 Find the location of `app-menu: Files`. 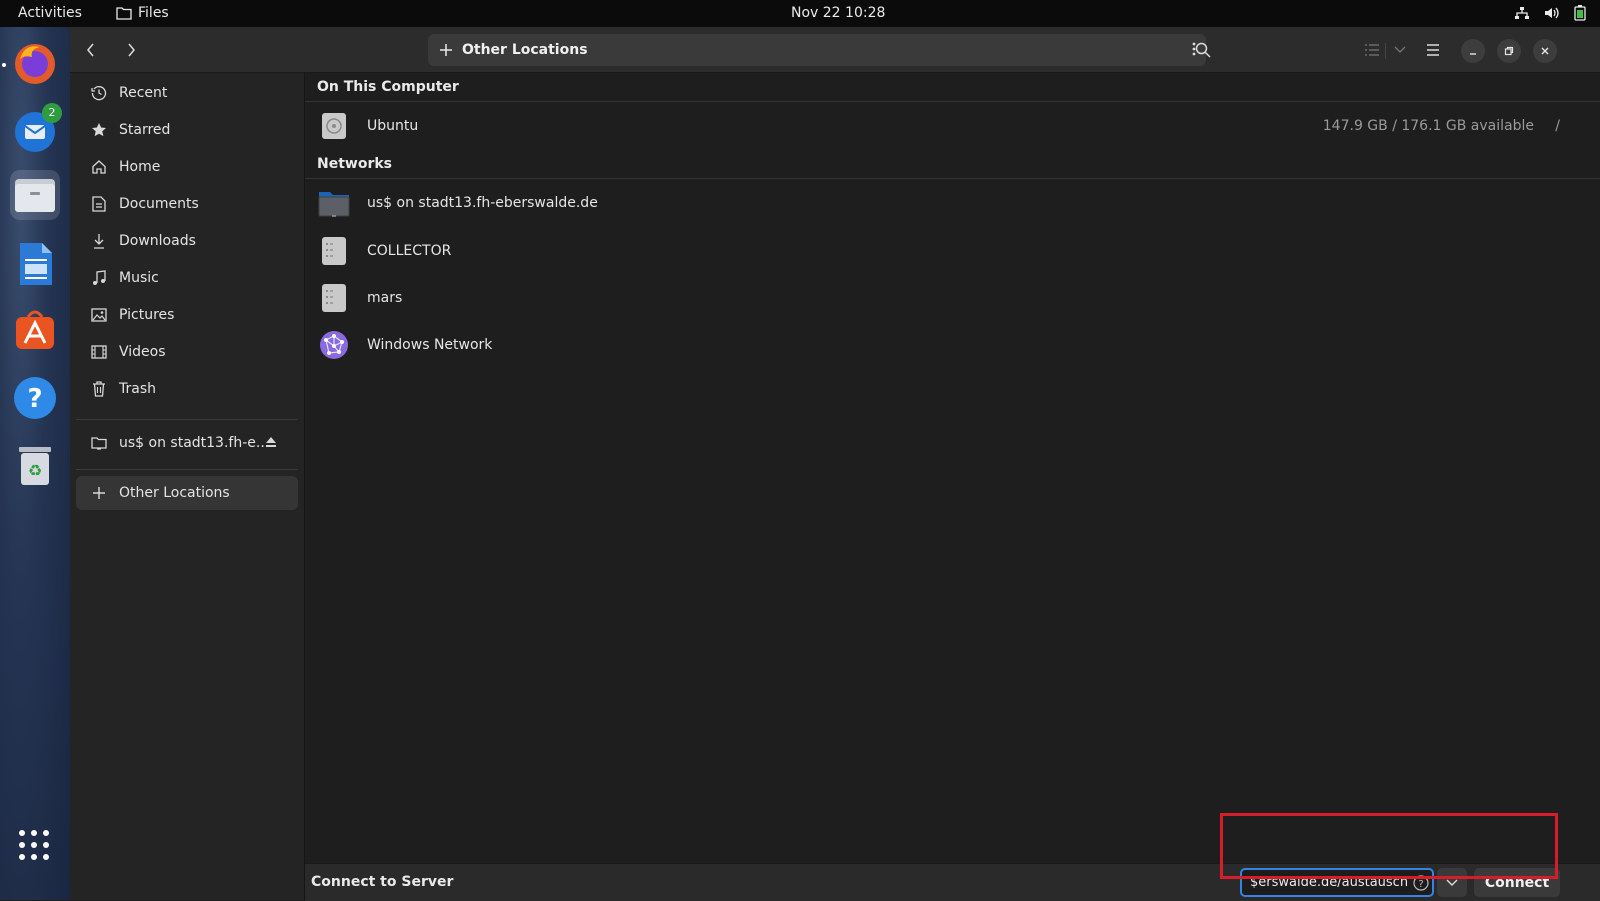

app-menu: Files is located at coordinates (142, 13).